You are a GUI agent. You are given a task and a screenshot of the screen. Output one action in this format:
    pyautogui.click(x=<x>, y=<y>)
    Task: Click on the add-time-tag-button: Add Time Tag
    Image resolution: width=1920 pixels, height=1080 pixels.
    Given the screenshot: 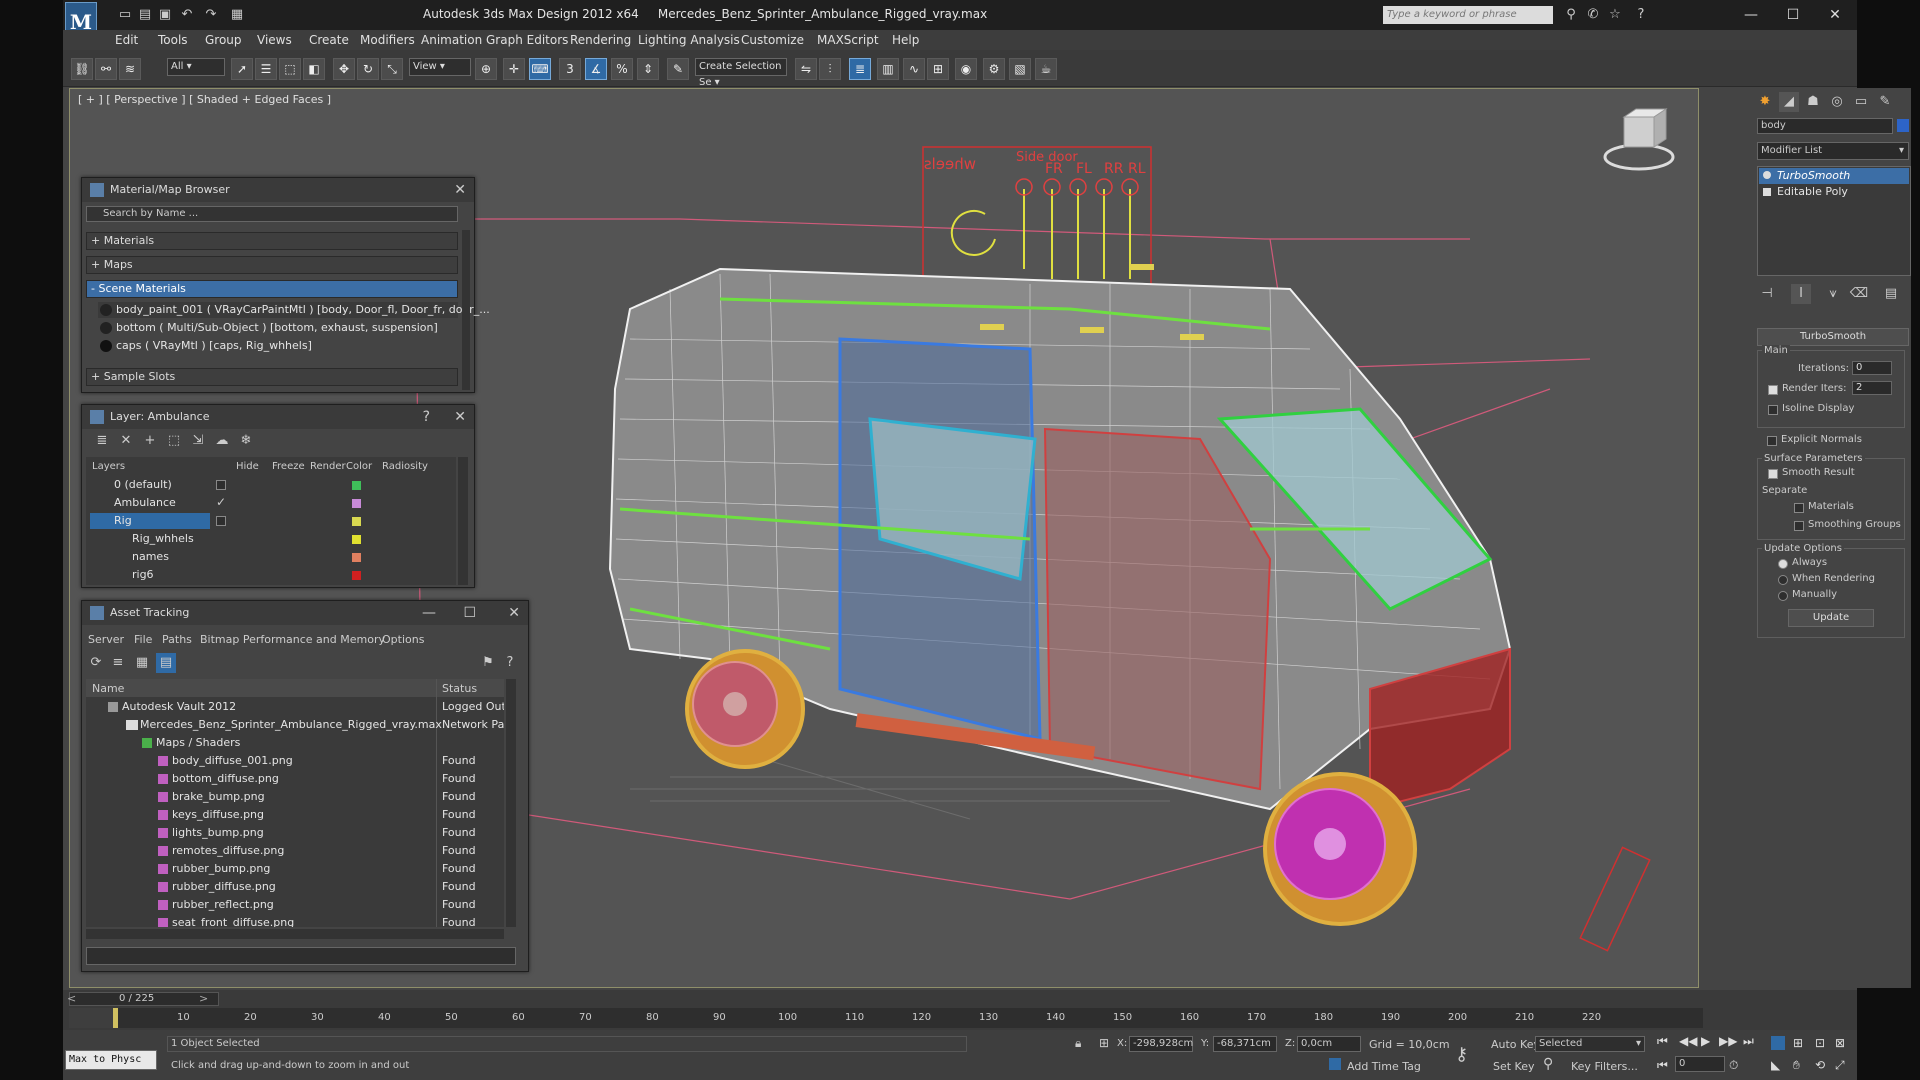 What is the action you would take?
    pyautogui.click(x=1384, y=1066)
    